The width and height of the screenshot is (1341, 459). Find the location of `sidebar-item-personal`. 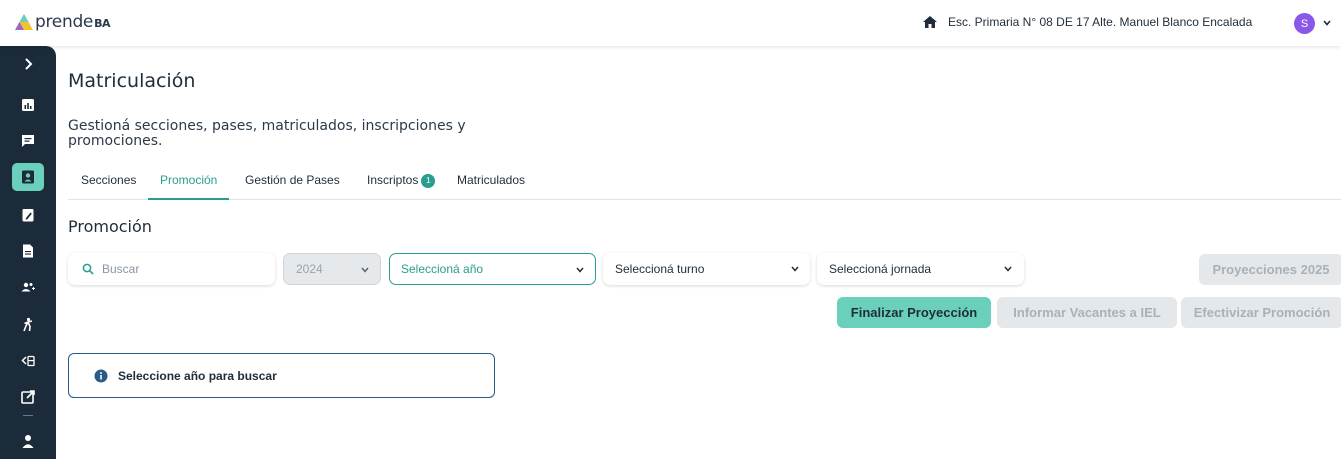

sidebar-item-personal is located at coordinates (28, 287).